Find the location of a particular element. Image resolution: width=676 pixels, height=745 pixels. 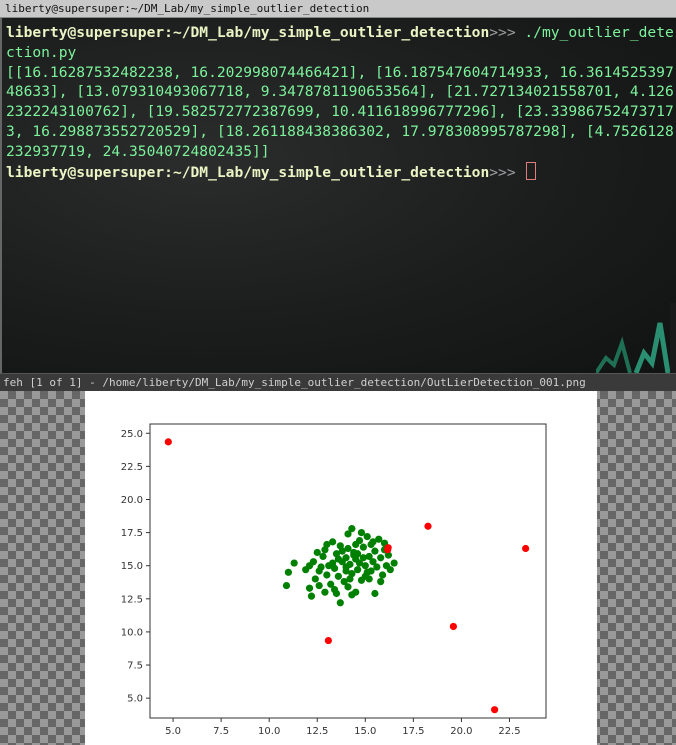

prompt-user-host: liberty@supersuper is located at coordinates (85, 32).